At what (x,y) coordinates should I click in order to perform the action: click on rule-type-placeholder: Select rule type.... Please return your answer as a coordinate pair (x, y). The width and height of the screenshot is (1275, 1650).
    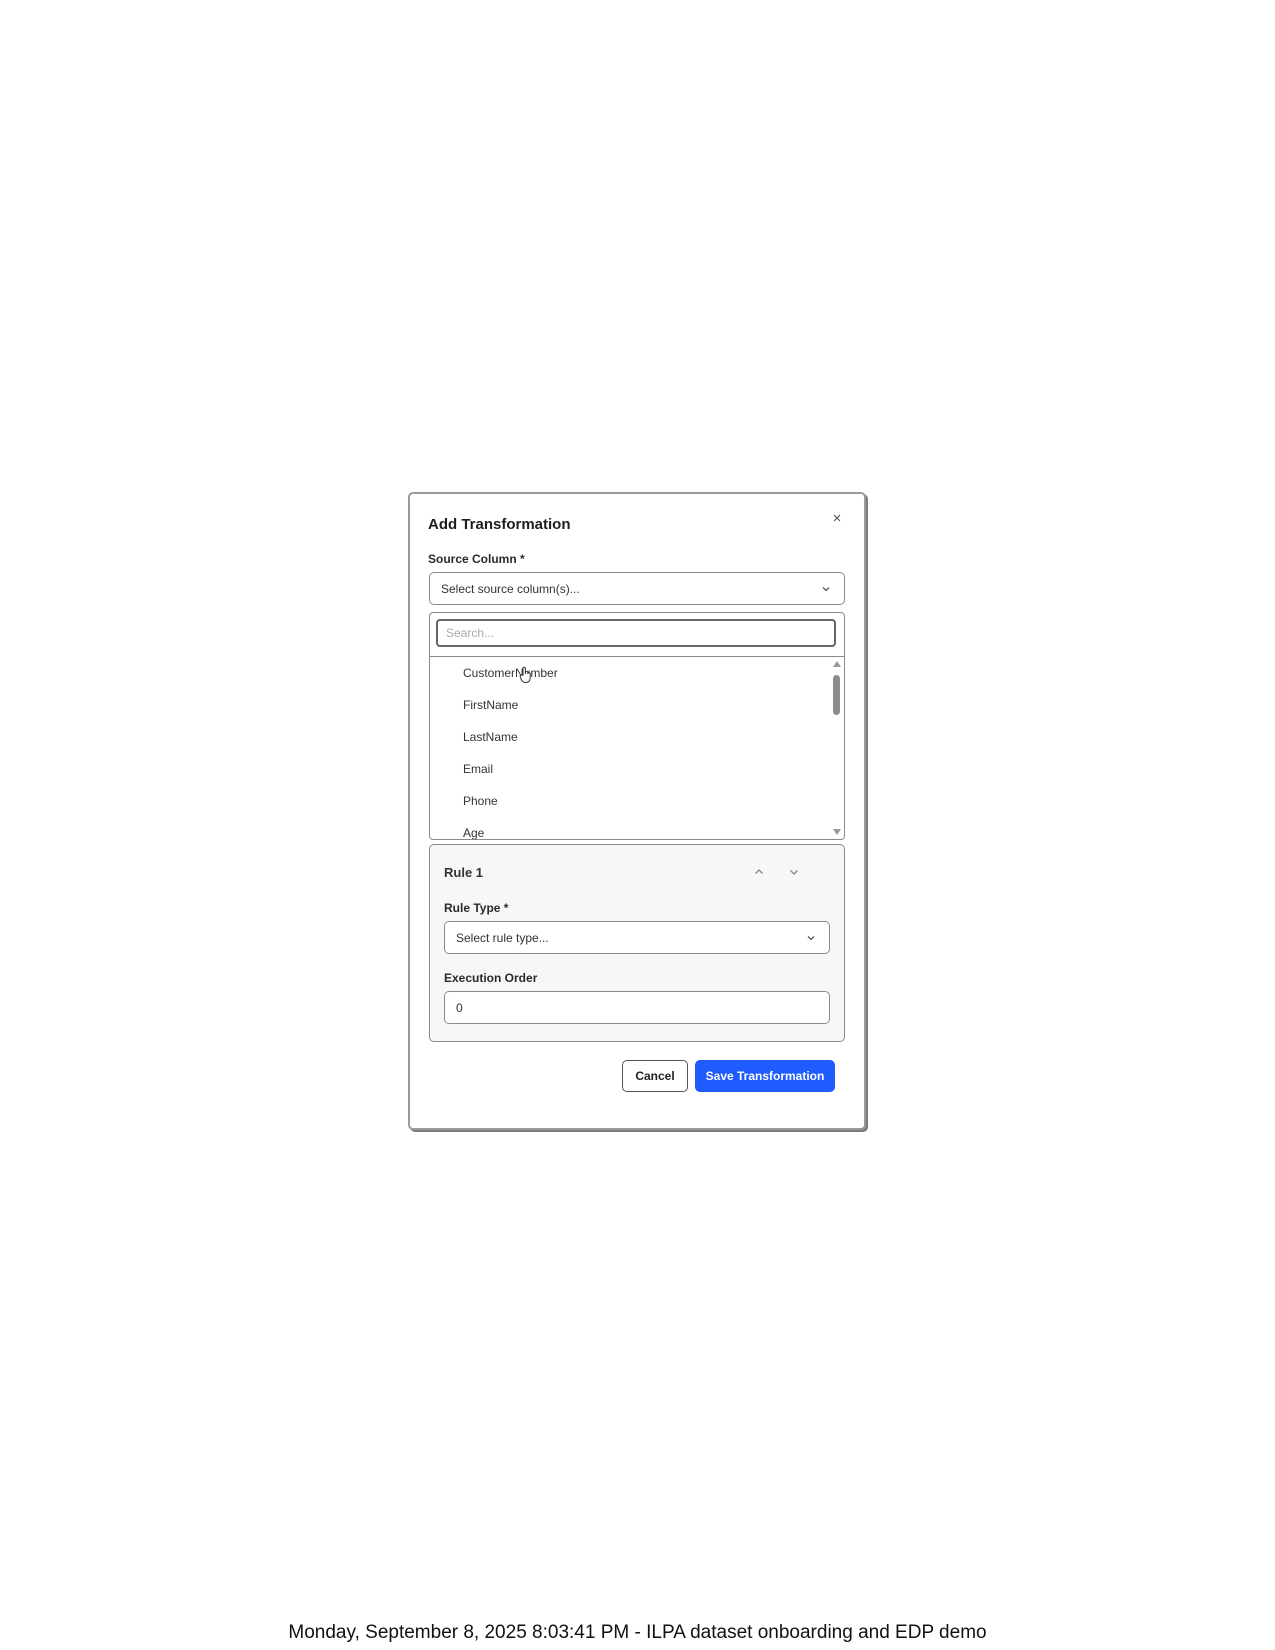
    Looking at the image, I should click on (502, 937).